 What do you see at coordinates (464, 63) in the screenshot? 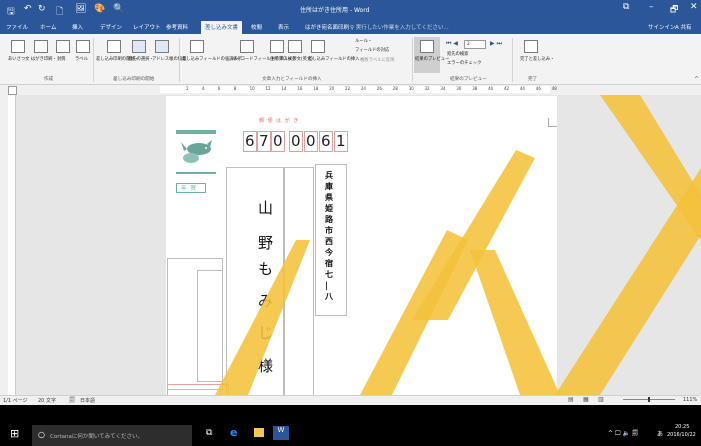
I see `check-errors-button: エラーのチェック` at bounding box center [464, 63].